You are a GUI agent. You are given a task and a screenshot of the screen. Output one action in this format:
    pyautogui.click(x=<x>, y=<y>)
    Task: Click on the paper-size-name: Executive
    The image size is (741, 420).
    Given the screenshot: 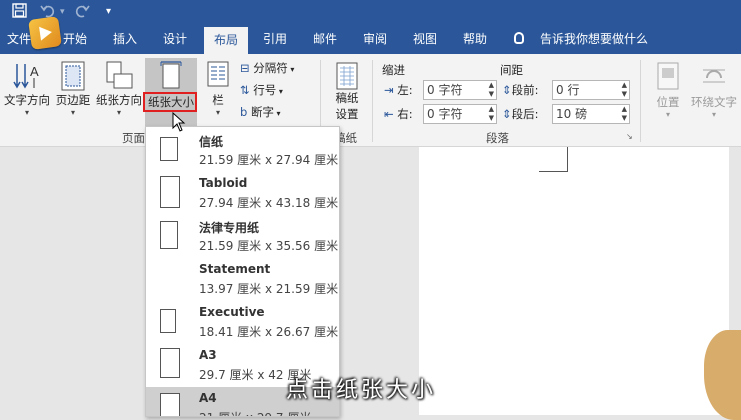 What is the action you would take?
    pyautogui.click(x=232, y=312)
    